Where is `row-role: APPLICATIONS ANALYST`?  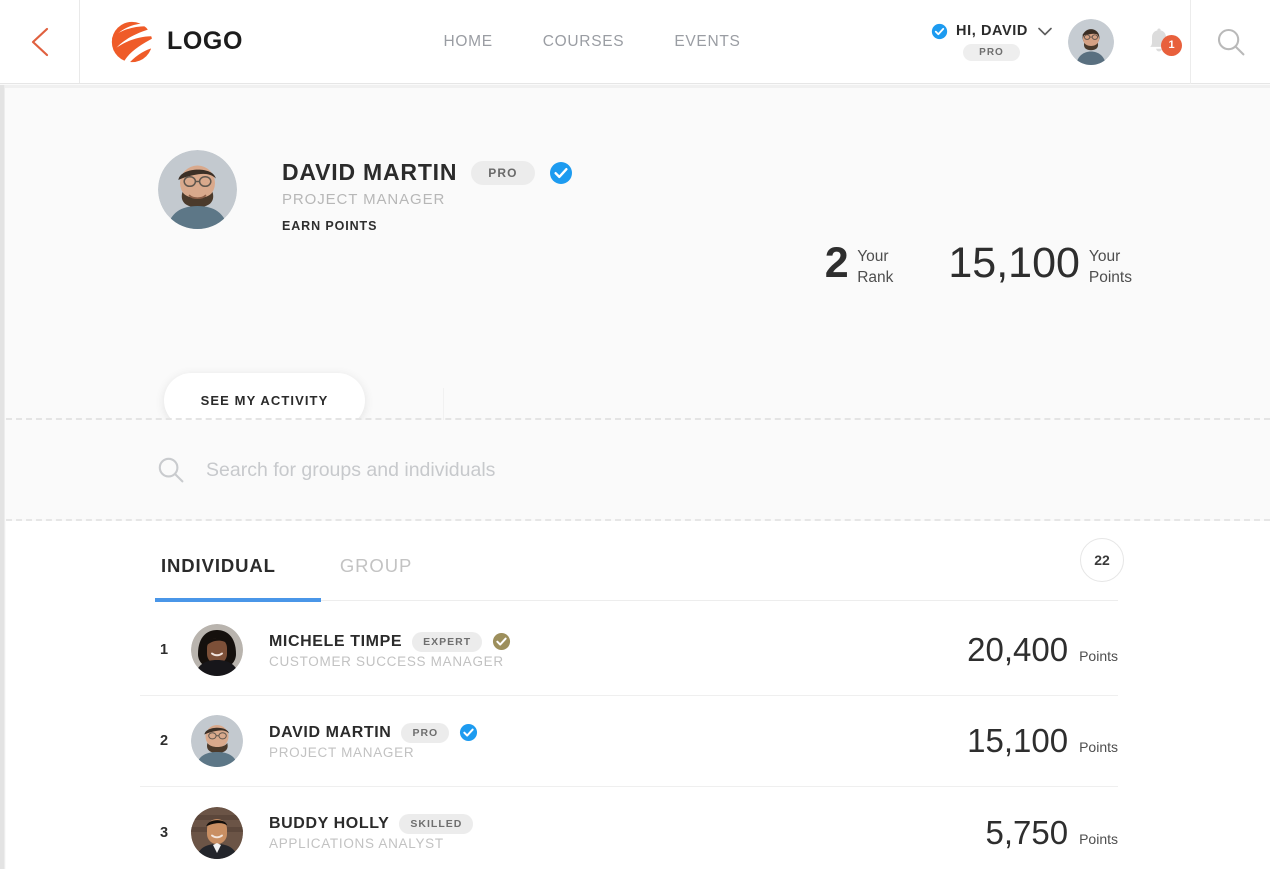 row-role: APPLICATIONS ANALYST is located at coordinates (356, 843).